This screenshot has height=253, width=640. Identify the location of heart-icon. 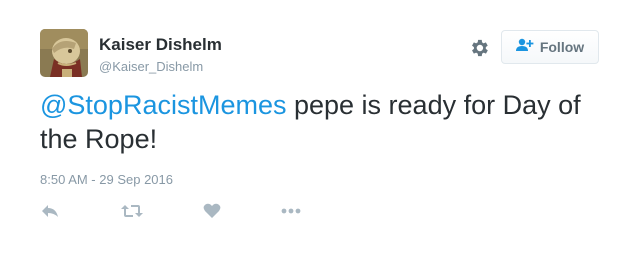
(212, 210).